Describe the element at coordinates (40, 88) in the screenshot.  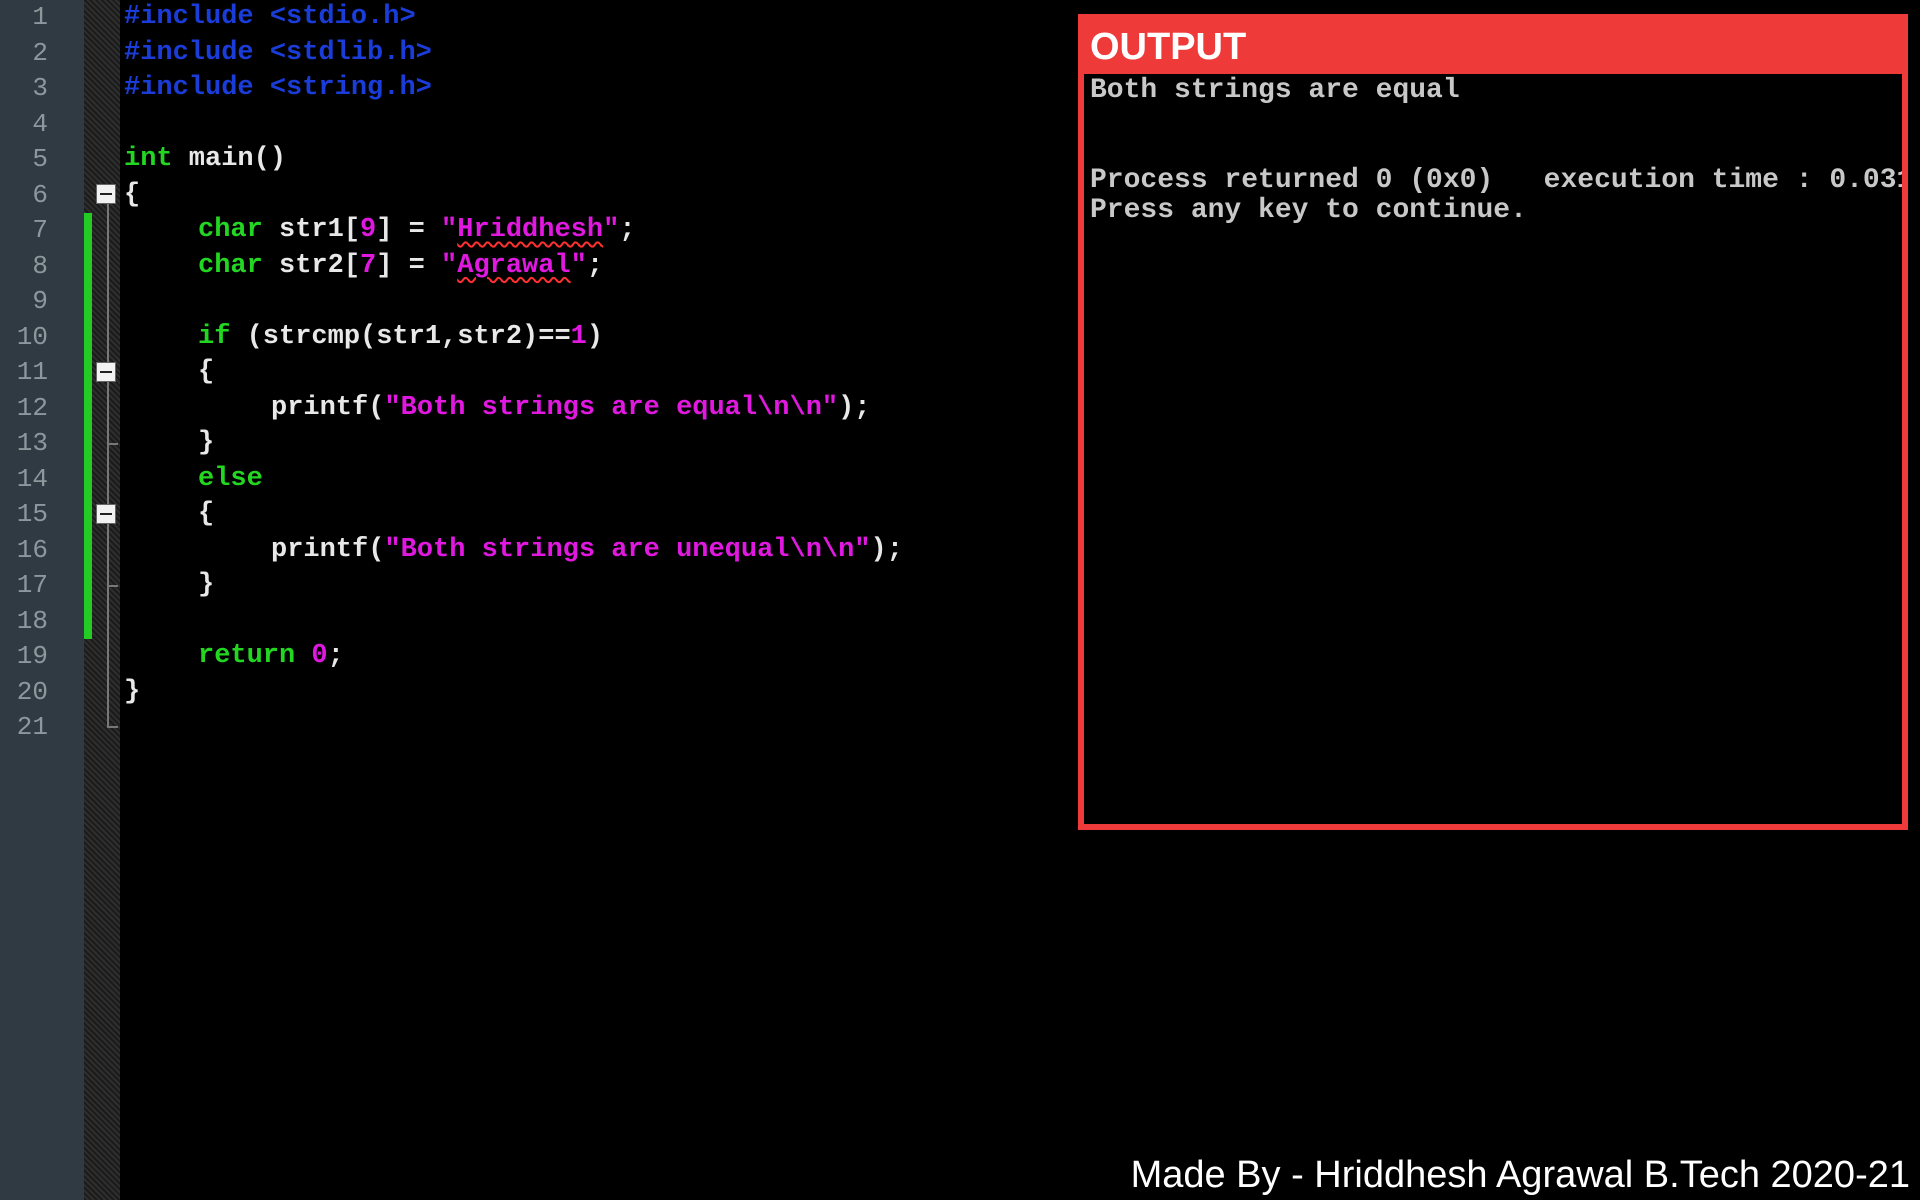
I see `line-number: 3` at that location.